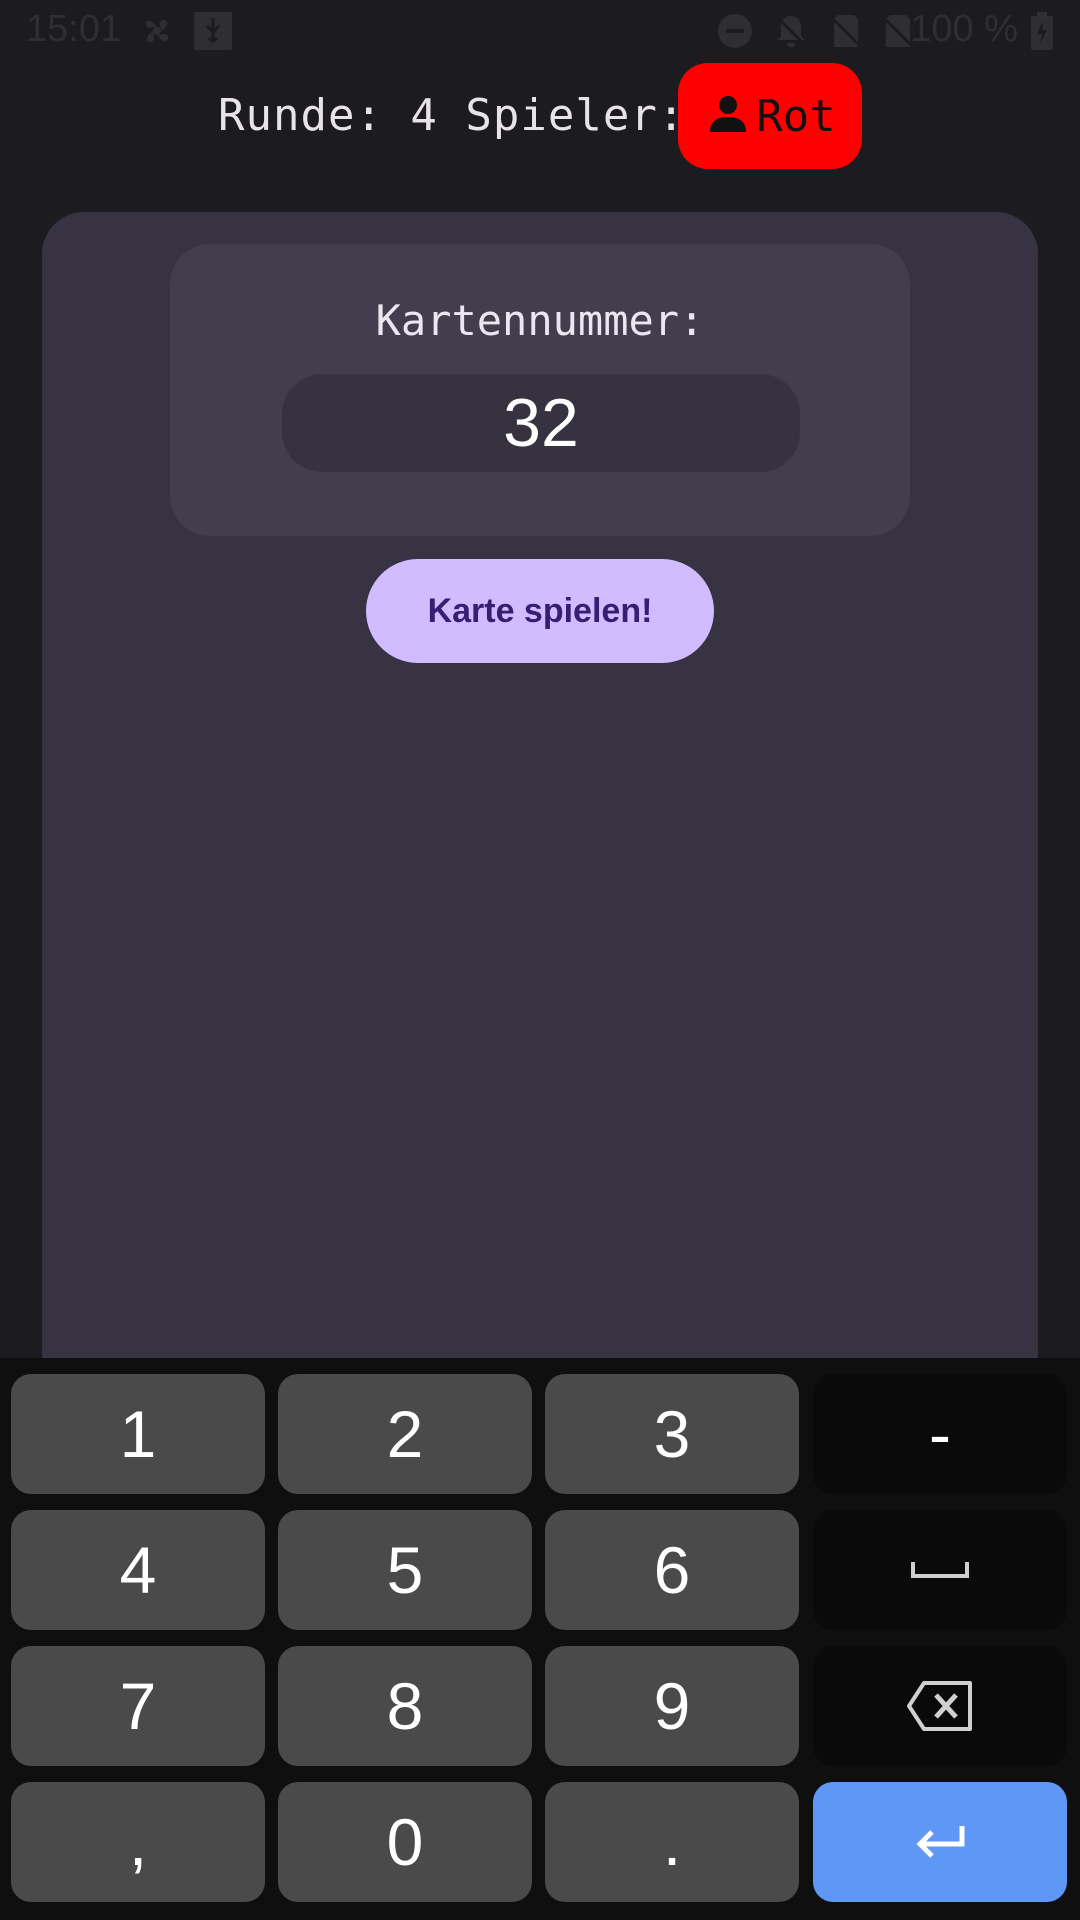 Image resolution: width=1080 pixels, height=1920 pixels. What do you see at coordinates (541, 423) in the screenshot?
I see `card-number-input: 32` at bounding box center [541, 423].